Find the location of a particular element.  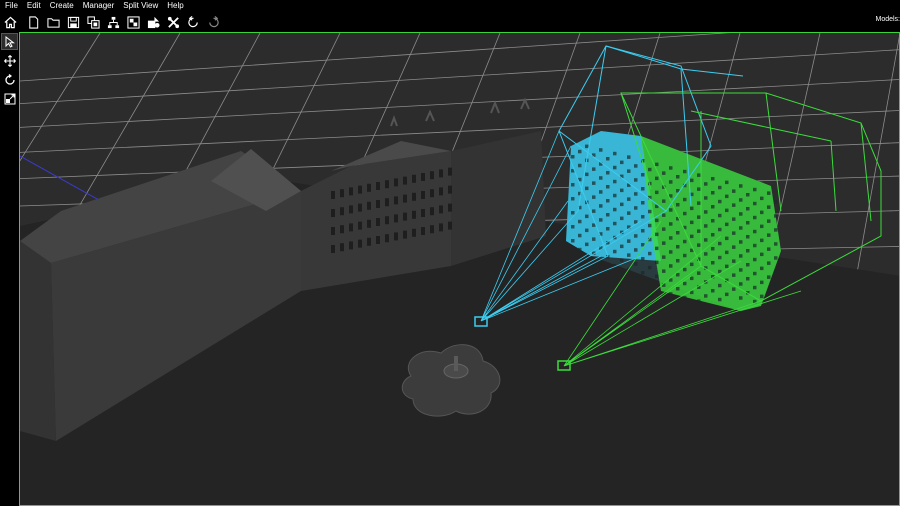

redo-icon is located at coordinates (214, 21).